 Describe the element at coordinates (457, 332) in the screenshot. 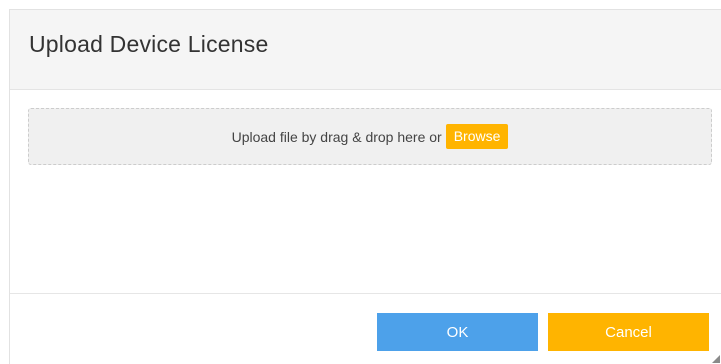

I see `ok-button: OK` at that location.